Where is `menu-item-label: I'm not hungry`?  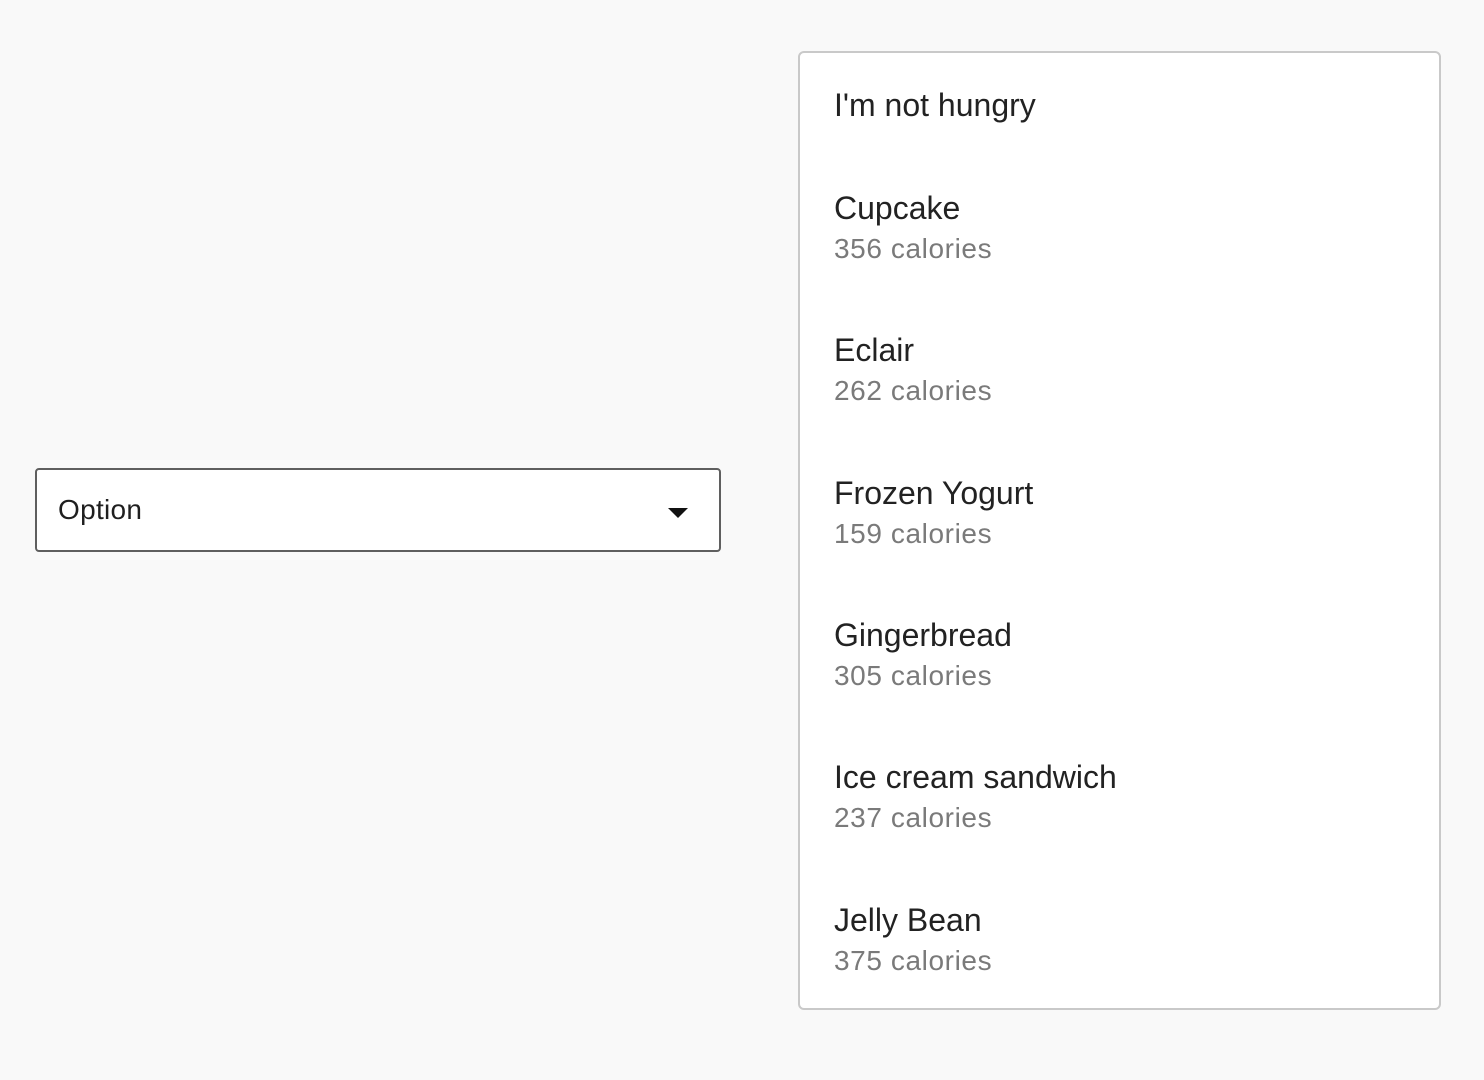
menu-item-label: I'm not hungry is located at coordinates (935, 105).